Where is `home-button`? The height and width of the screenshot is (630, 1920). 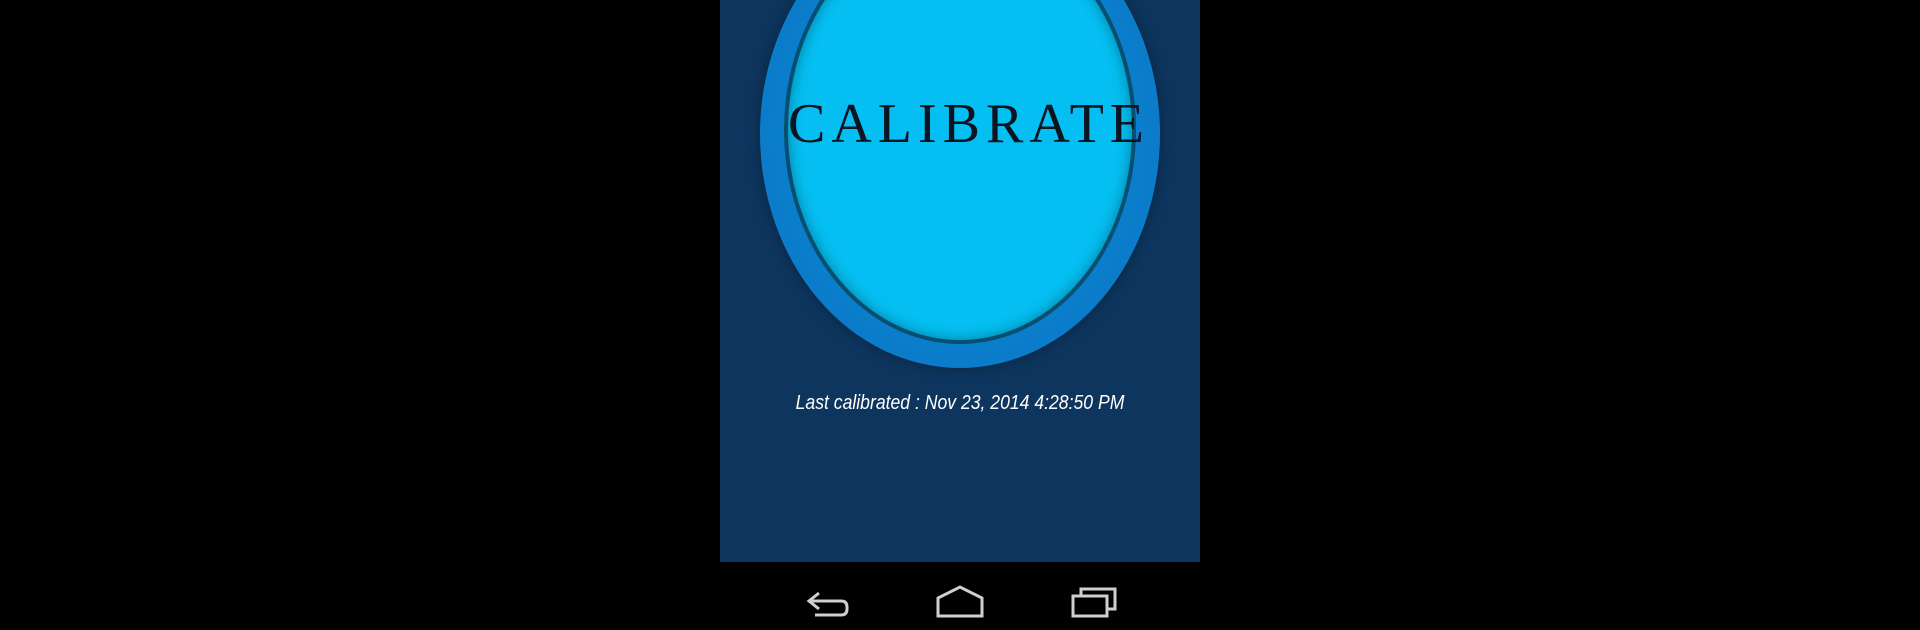 home-button is located at coordinates (960, 602).